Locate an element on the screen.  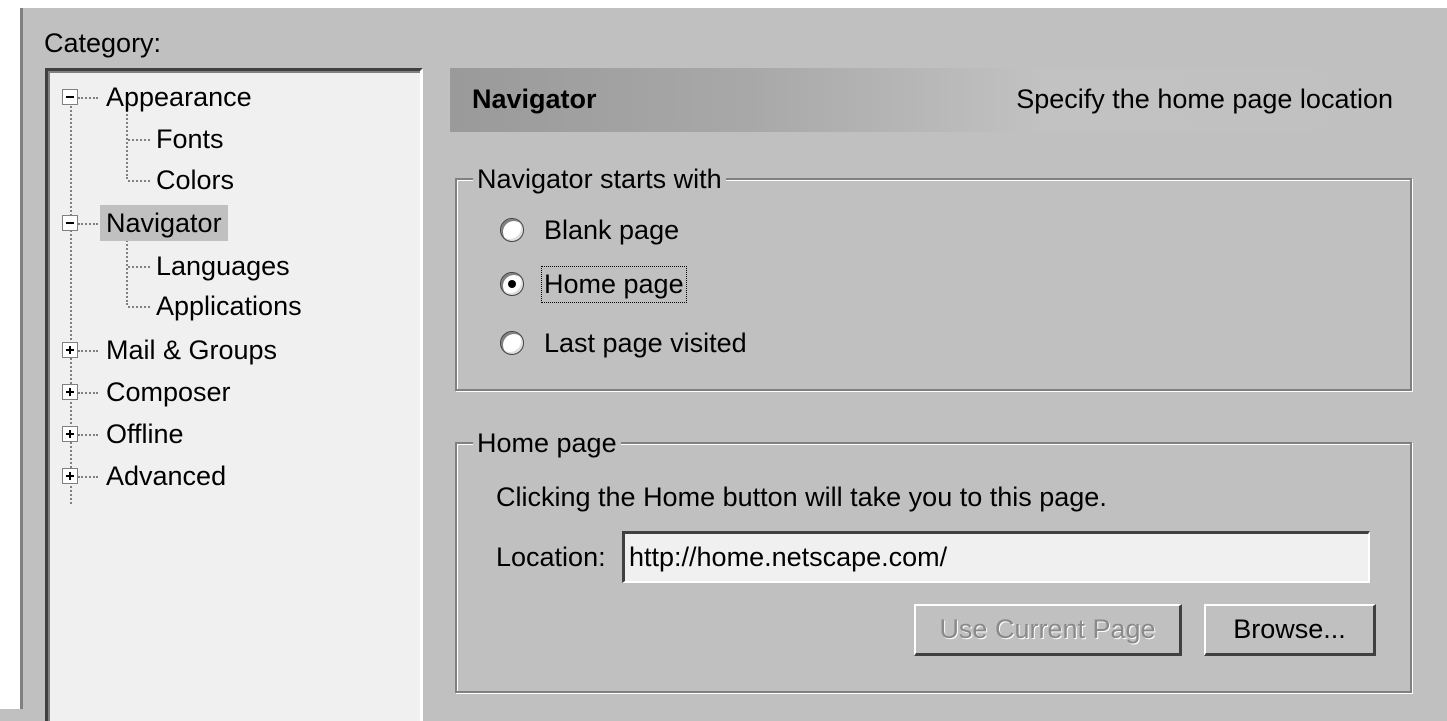
tree-item-navigator: Navigator is located at coordinates (164, 223).